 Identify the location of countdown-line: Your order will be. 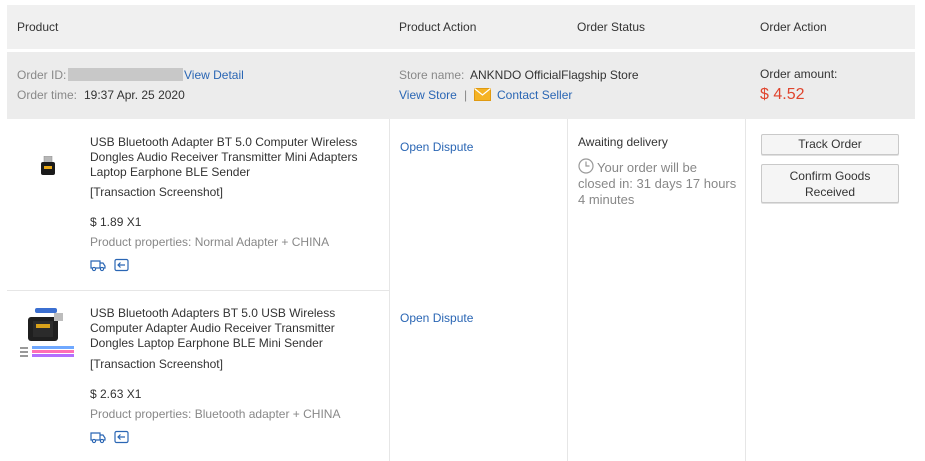
(647, 167).